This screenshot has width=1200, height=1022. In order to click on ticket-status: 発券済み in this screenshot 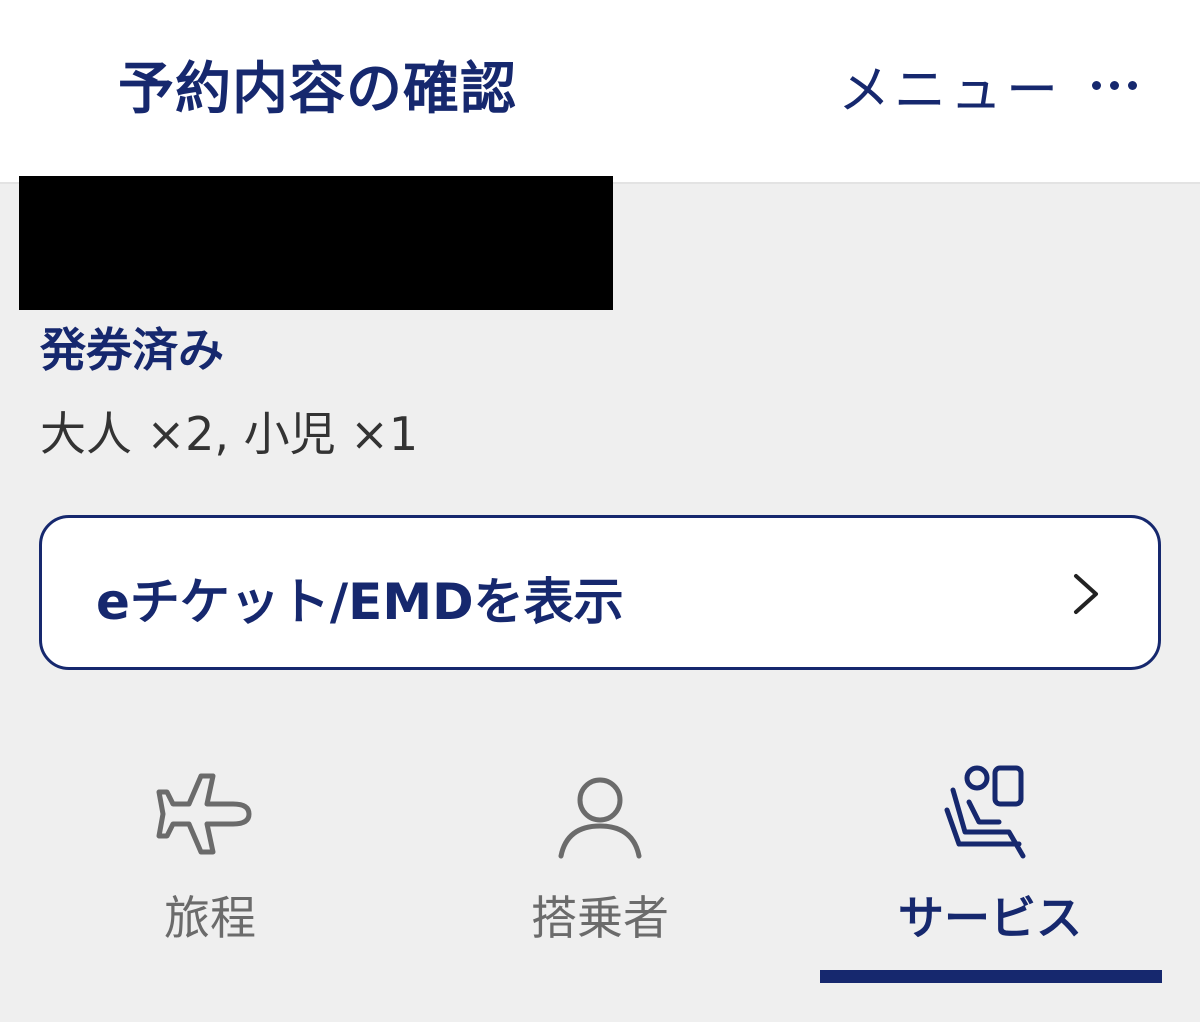, I will do `click(132, 350)`.